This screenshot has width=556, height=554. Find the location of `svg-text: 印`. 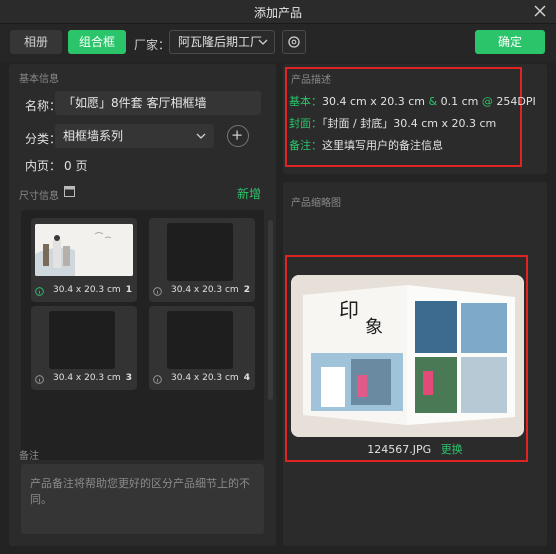

svg-text: 印 is located at coordinates (349, 310).